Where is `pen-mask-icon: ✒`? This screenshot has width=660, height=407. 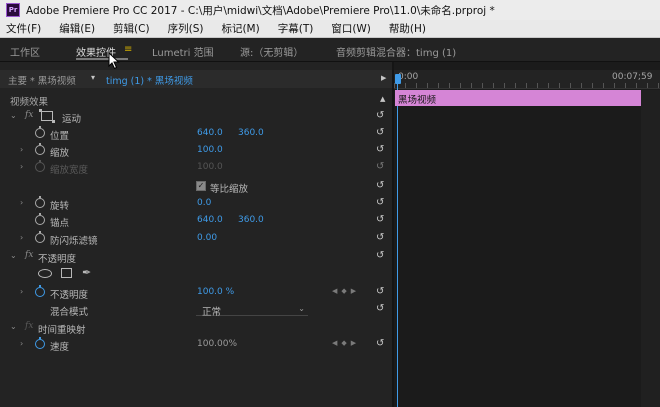
pen-mask-icon: ✒ is located at coordinates (86, 272).